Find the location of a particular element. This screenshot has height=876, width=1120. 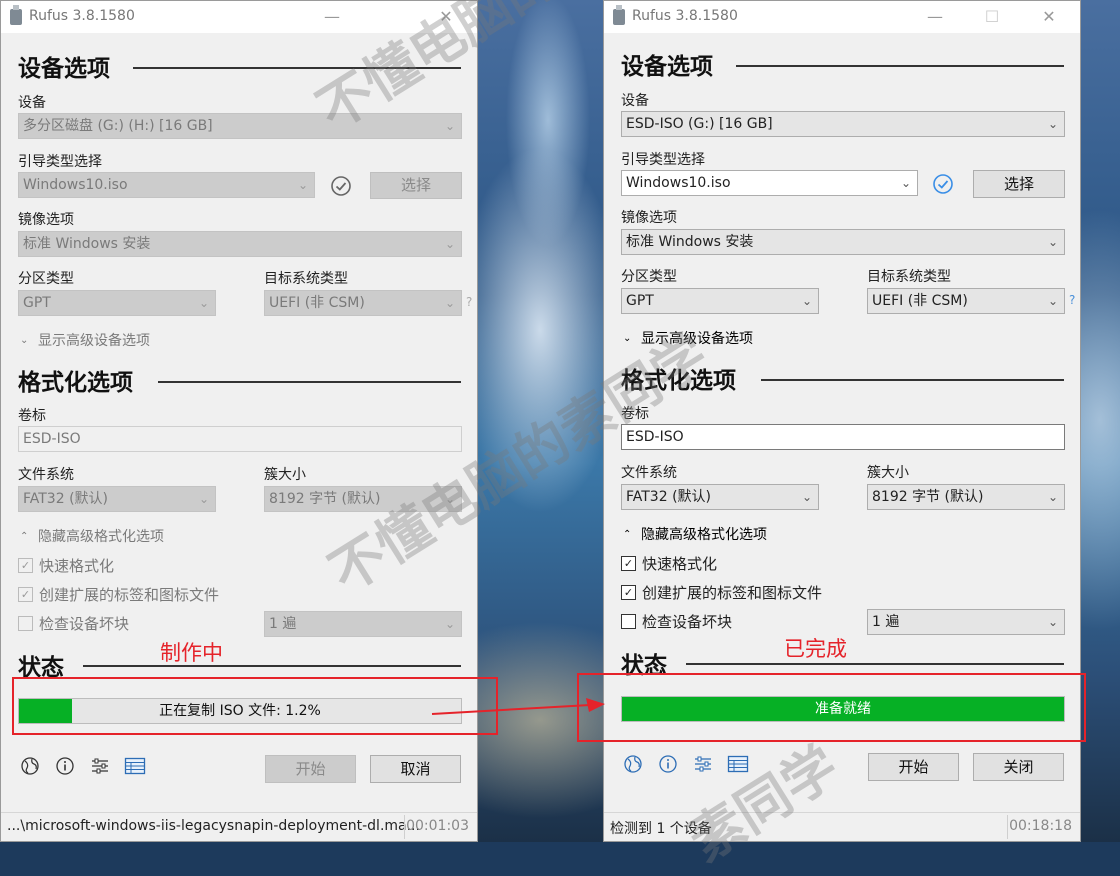

device-select: 多分区磁盘 (G:) (H:) [16 GB] ⌄ is located at coordinates (240, 126).